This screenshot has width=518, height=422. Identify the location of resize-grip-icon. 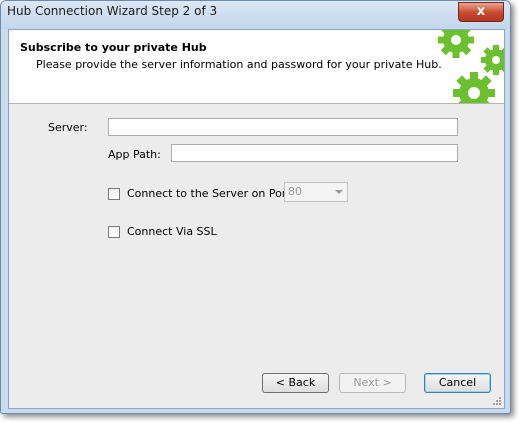
(497, 401).